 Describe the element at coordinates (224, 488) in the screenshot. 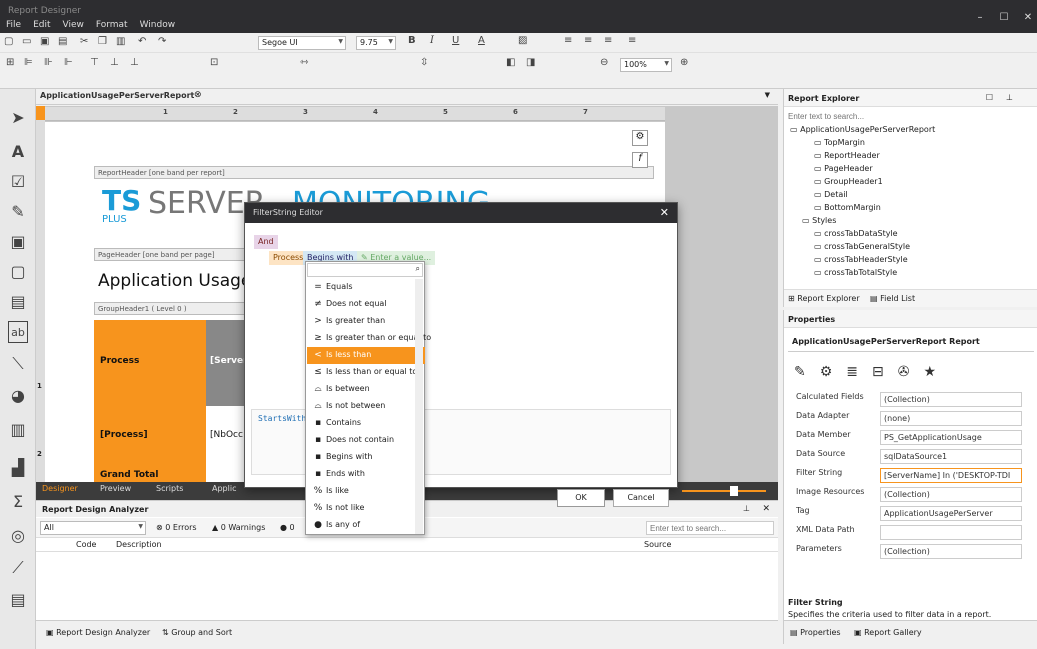

I see `tab-application: Applic` at that location.